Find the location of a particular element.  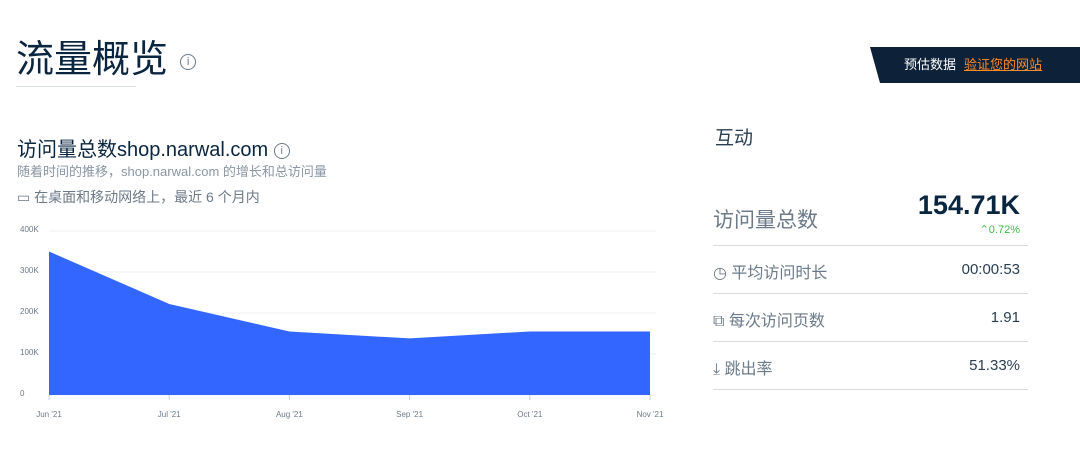

change-badge: ⌃0.72% is located at coordinates (1000, 229).